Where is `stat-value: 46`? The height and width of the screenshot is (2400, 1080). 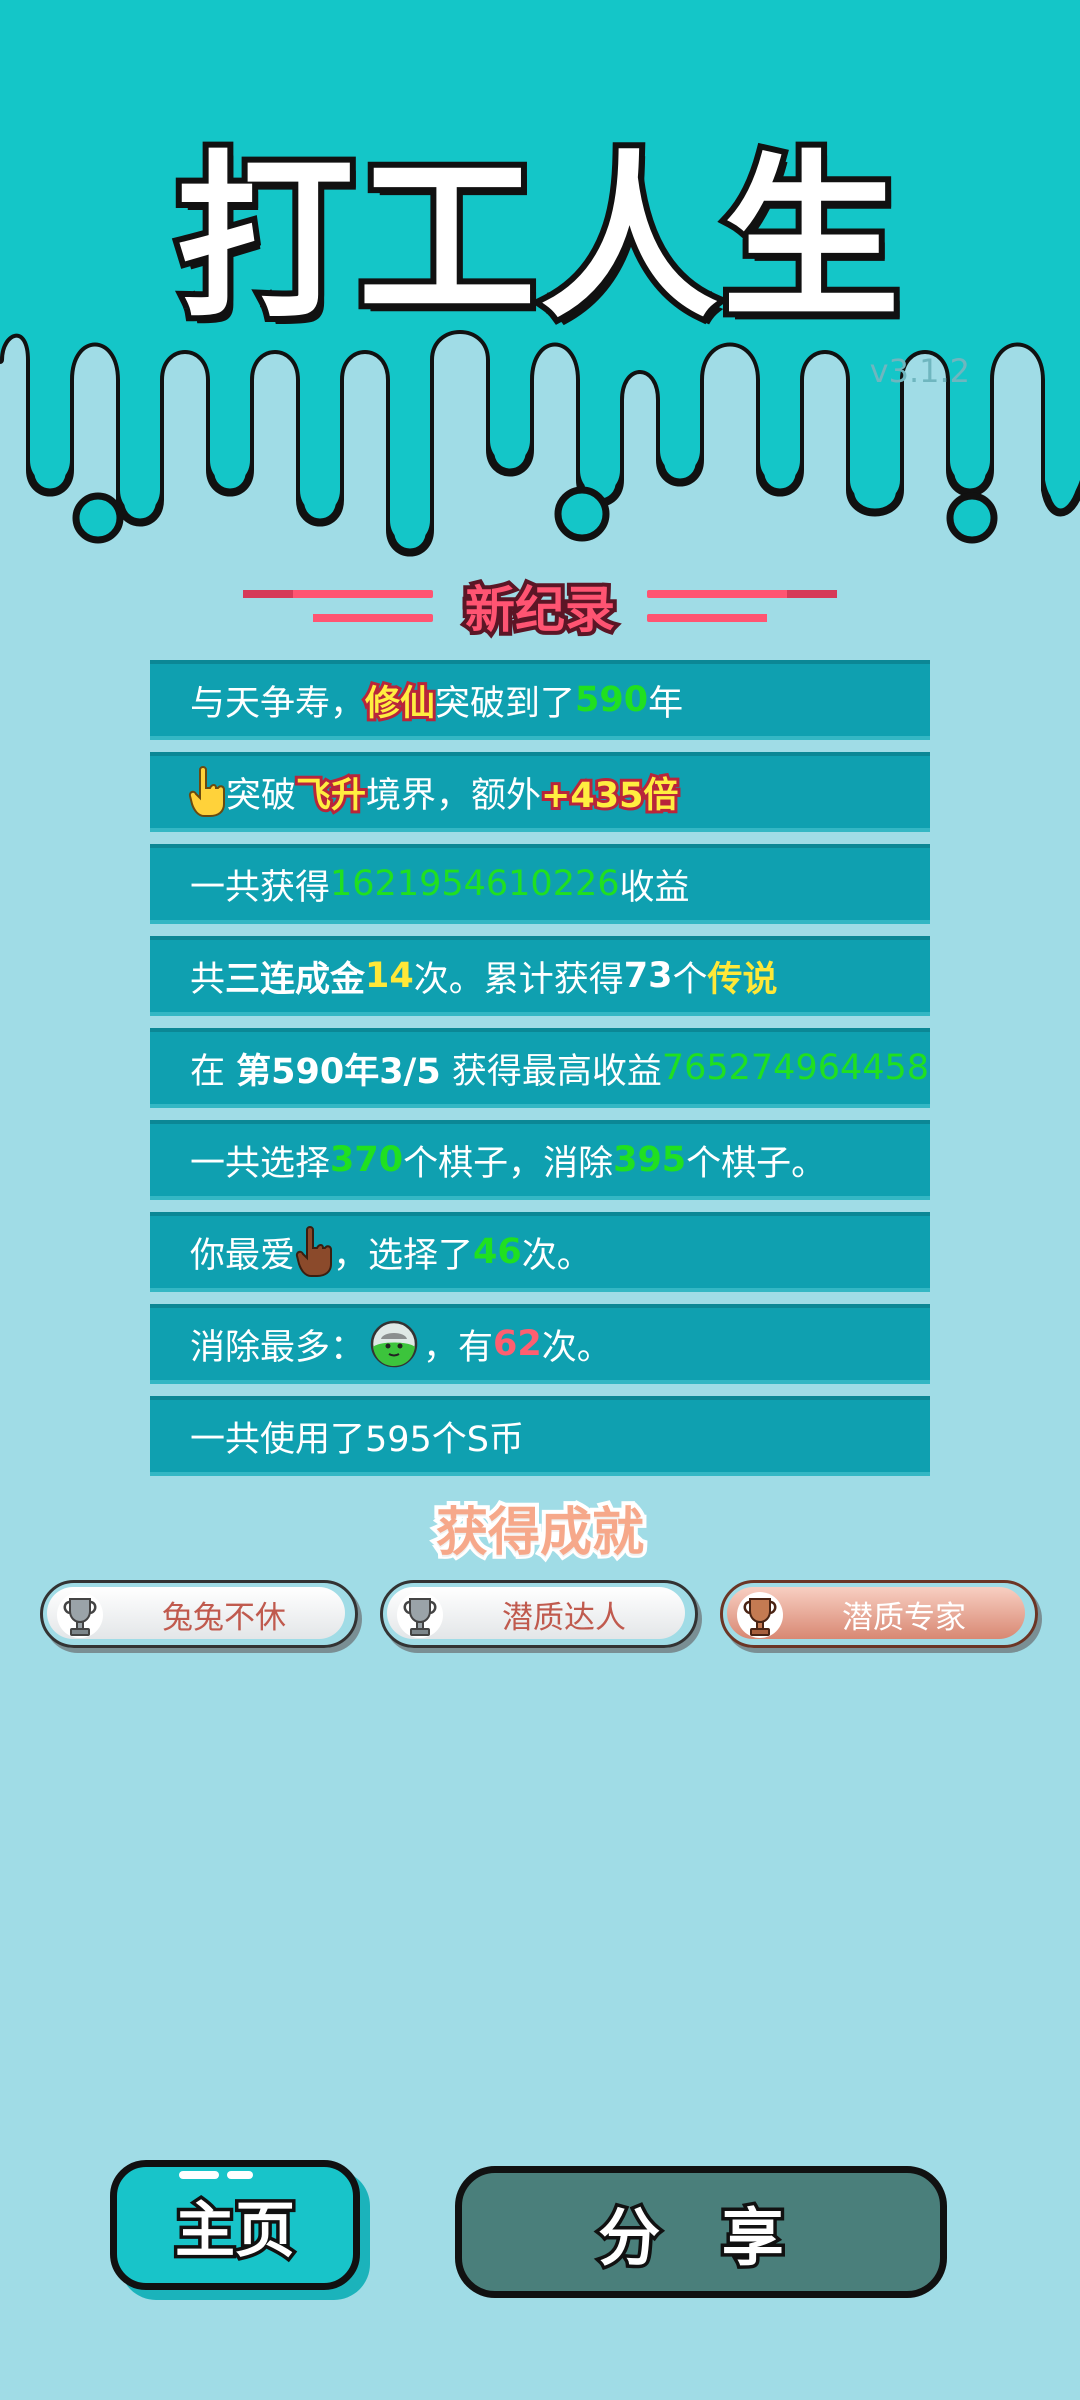 stat-value: 46 is located at coordinates (497, 1252).